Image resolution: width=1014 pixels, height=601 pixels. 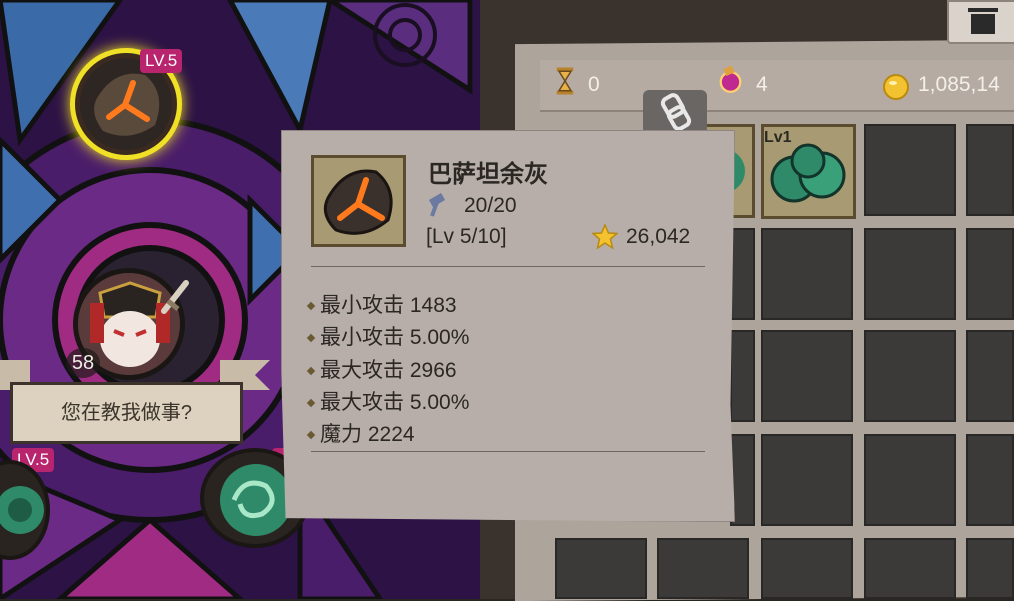 I want to click on hourglass-count: 0, so click(x=594, y=84).